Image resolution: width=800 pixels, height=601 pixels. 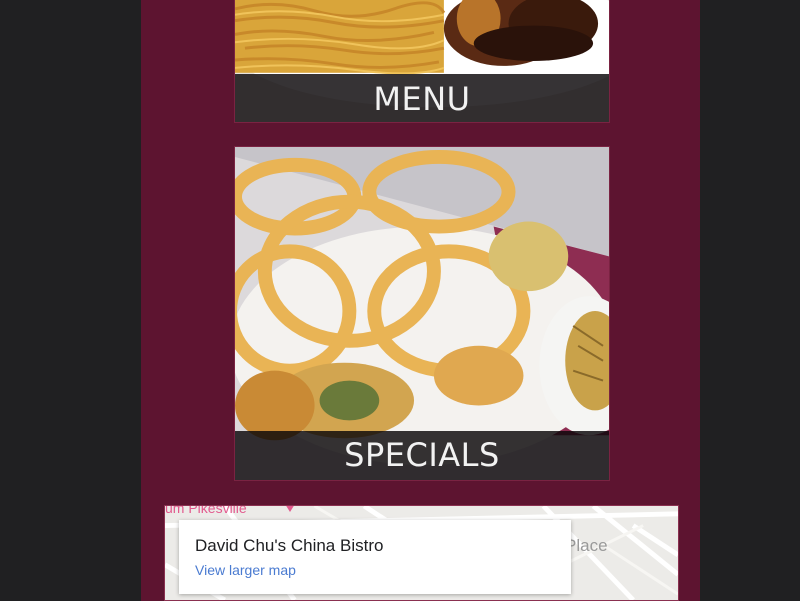 I want to click on map-pin-icon, so click(x=290, y=509).